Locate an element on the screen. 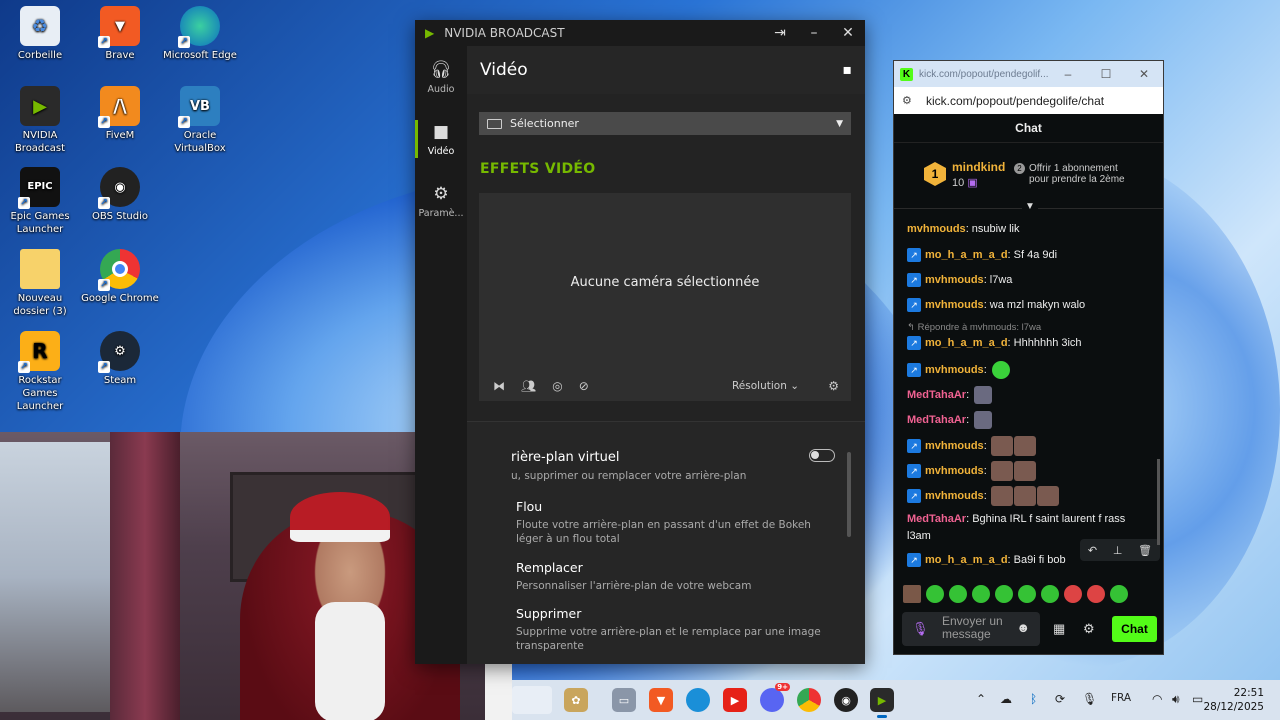 The image size is (1280, 720). clock: 22:51 28/12/2025 is located at coordinates (1233, 700).